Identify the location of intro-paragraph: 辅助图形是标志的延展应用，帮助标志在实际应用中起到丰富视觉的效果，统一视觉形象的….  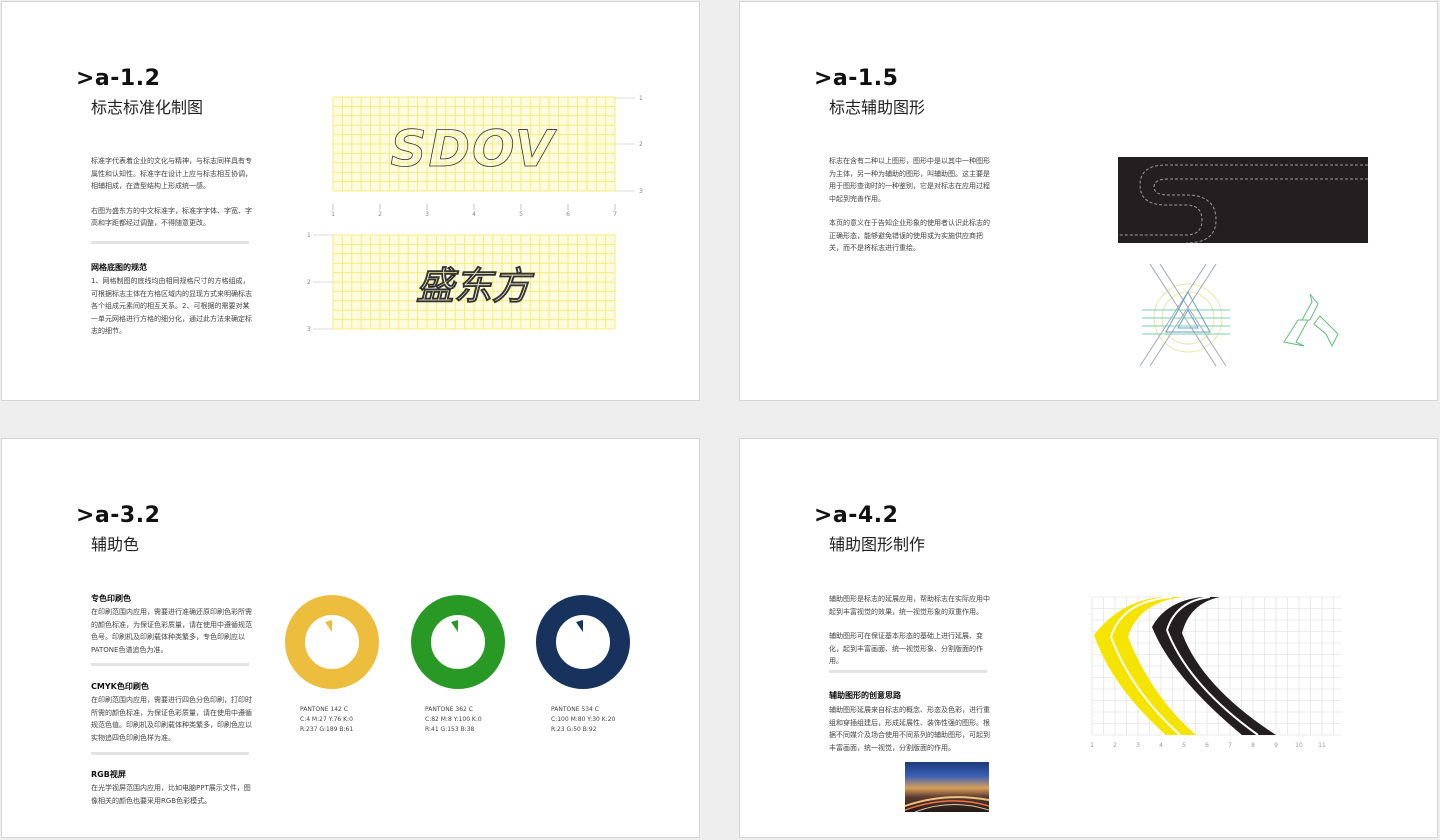
(909, 605).